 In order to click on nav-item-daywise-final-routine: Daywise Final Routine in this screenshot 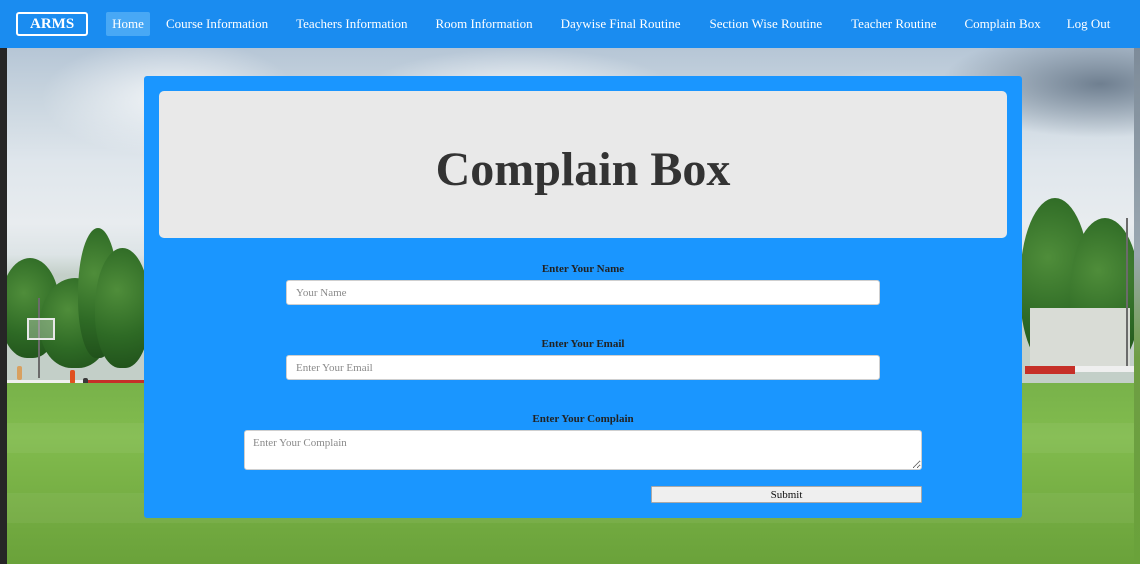, I will do `click(621, 24)`.